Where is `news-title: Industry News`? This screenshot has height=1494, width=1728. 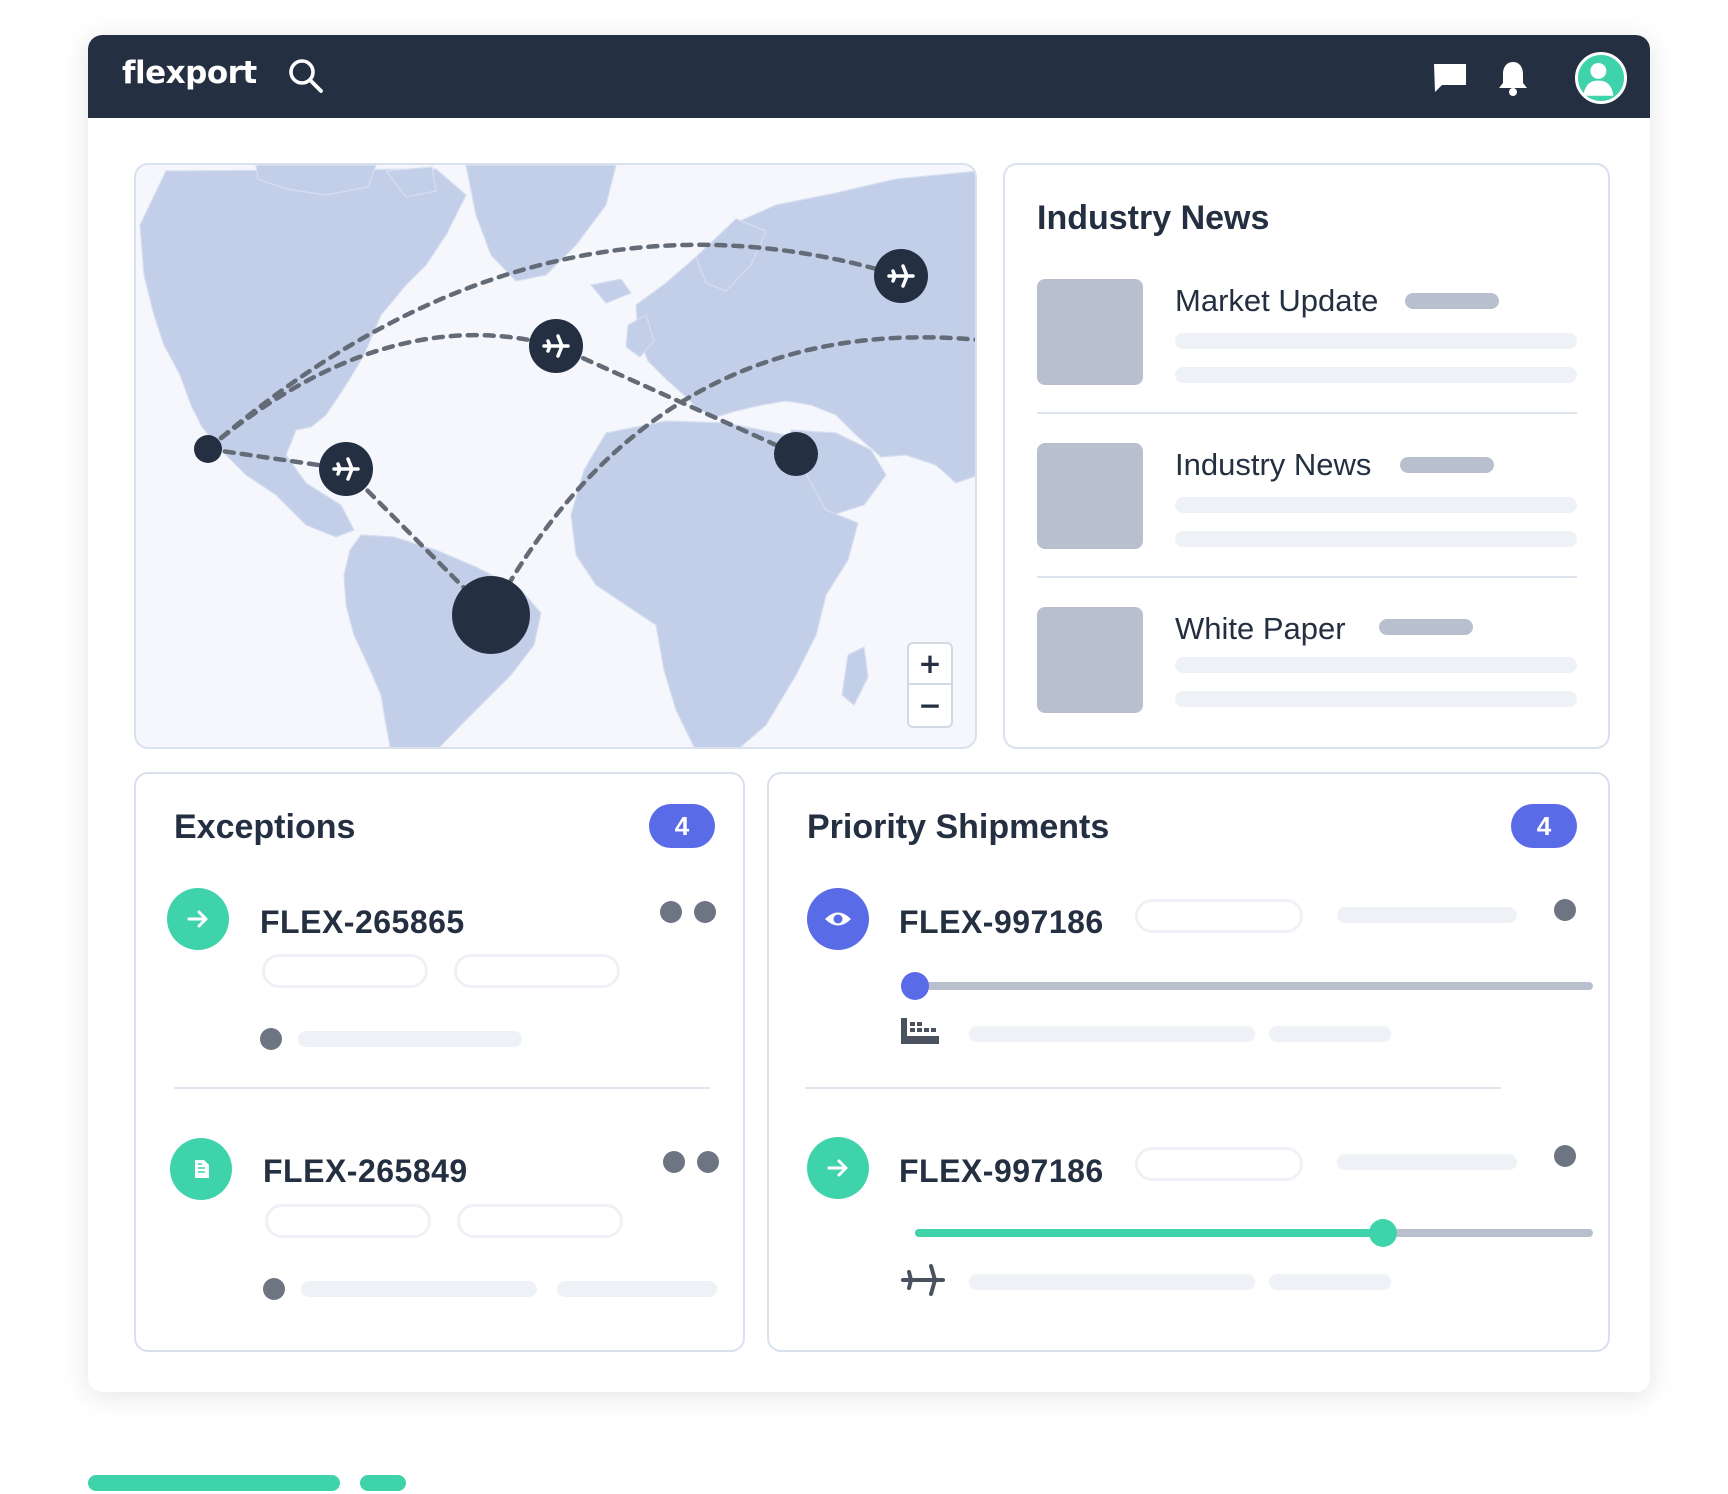 news-title: Industry News is located at coordinates (1153, 218).